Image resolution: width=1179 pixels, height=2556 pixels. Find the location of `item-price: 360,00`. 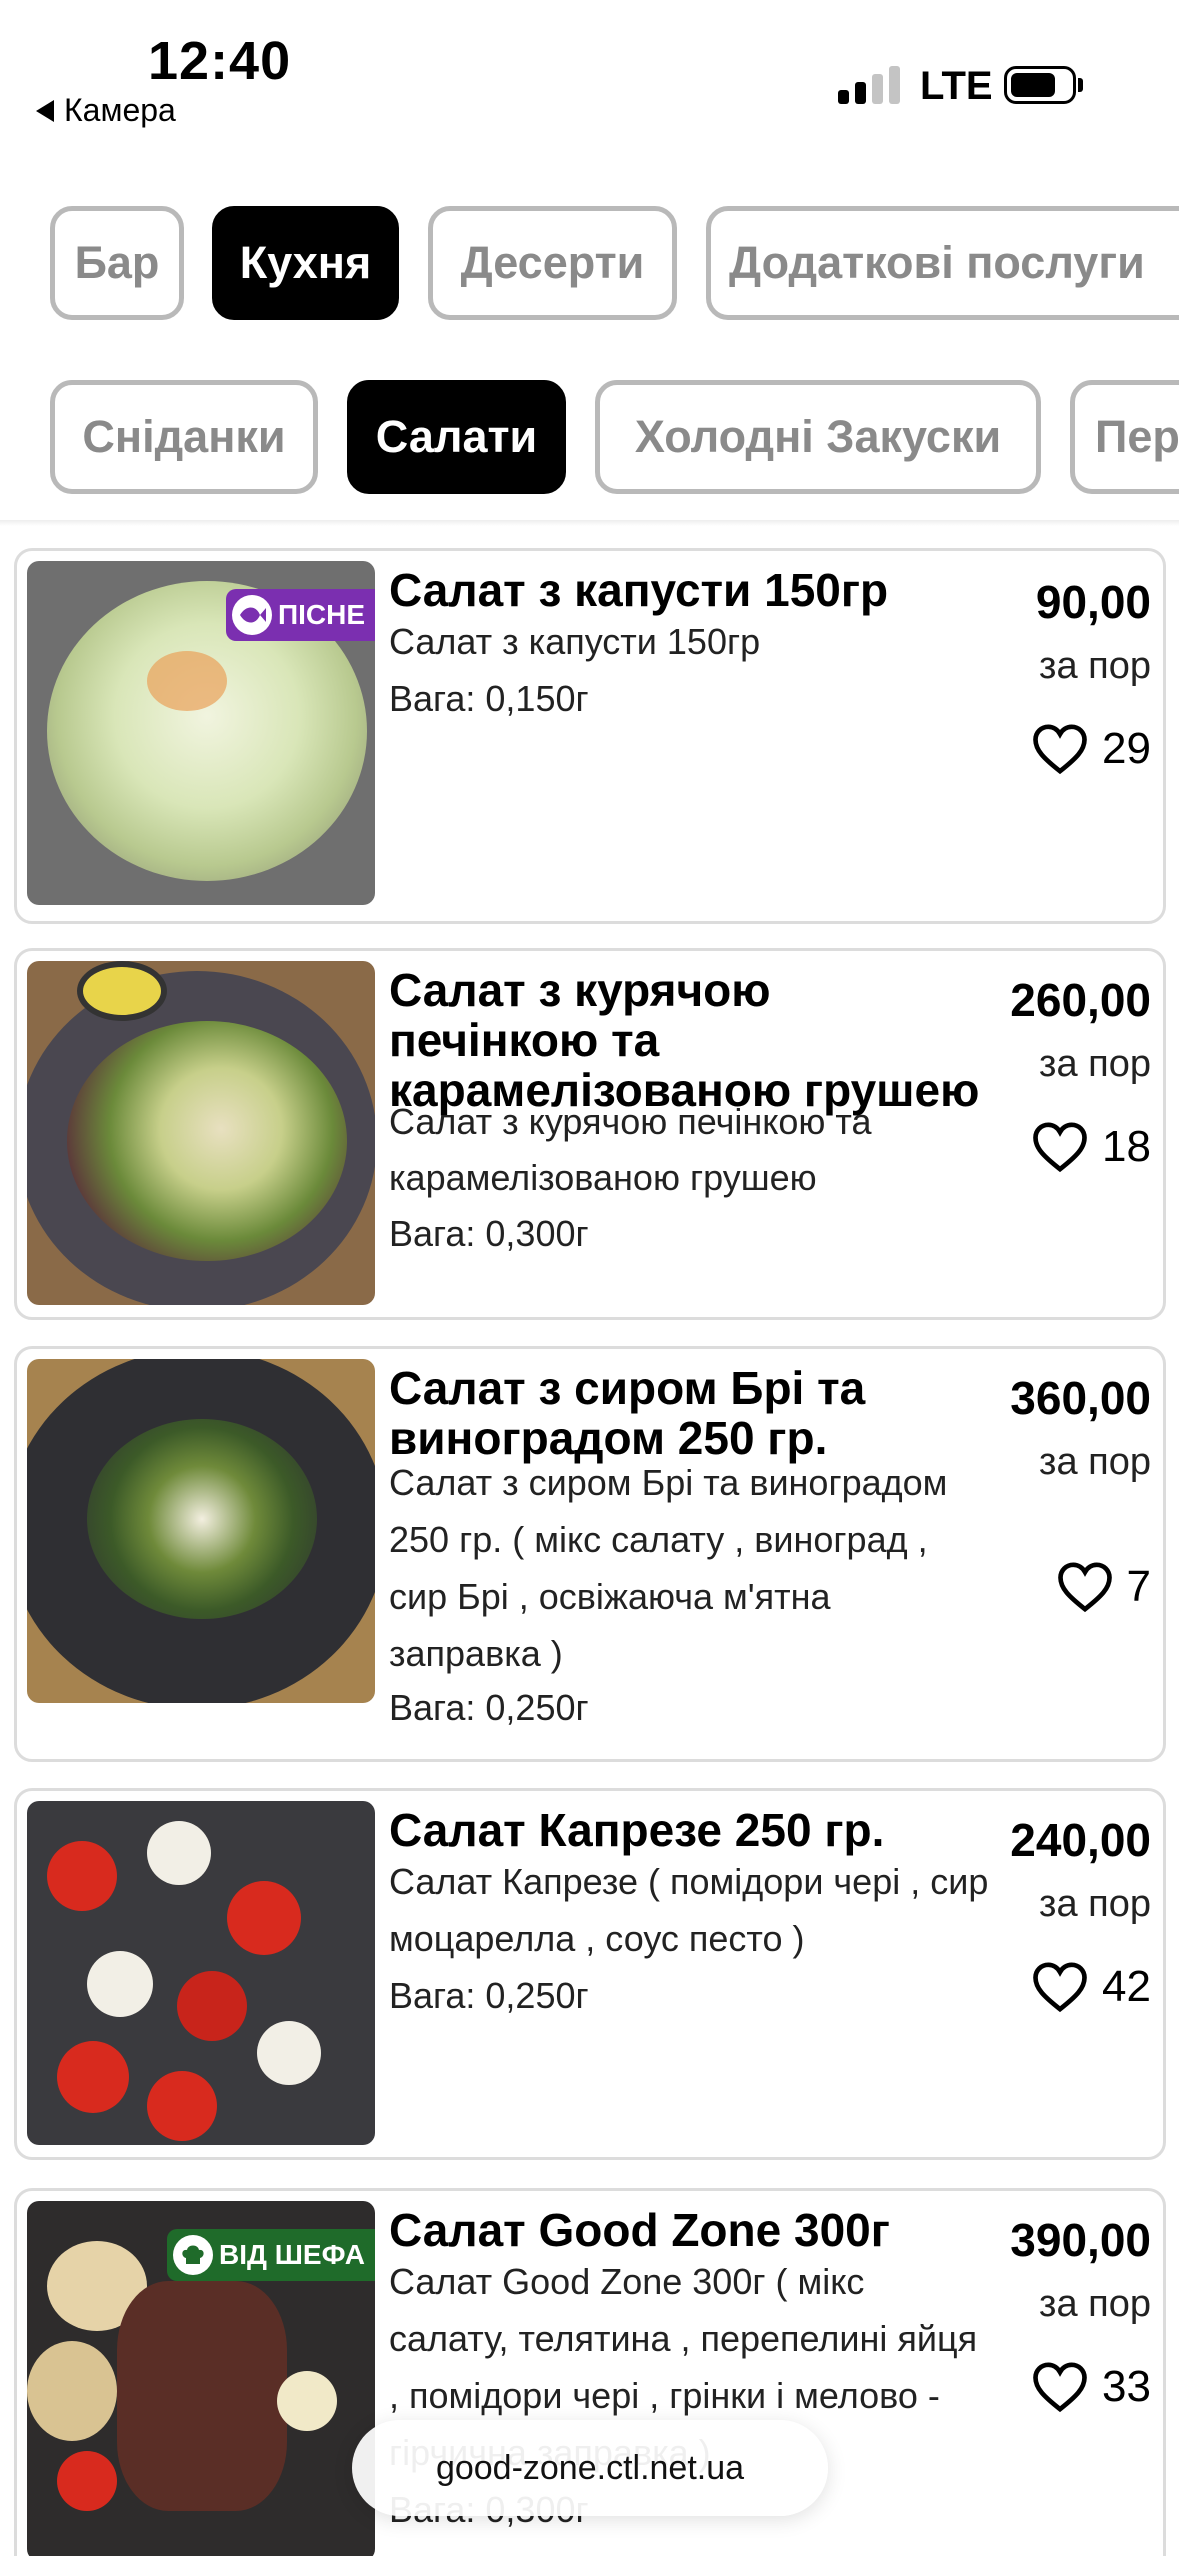

item-price: 360,00 is located at coordinates (1080, 1398).